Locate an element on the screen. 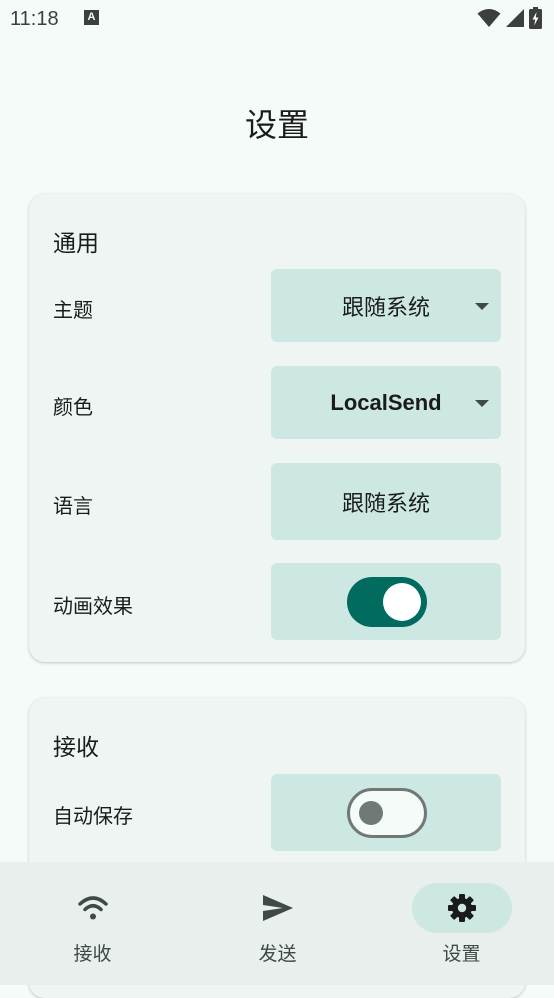  color-value: LocalSend is located at coordinates (386, 402).